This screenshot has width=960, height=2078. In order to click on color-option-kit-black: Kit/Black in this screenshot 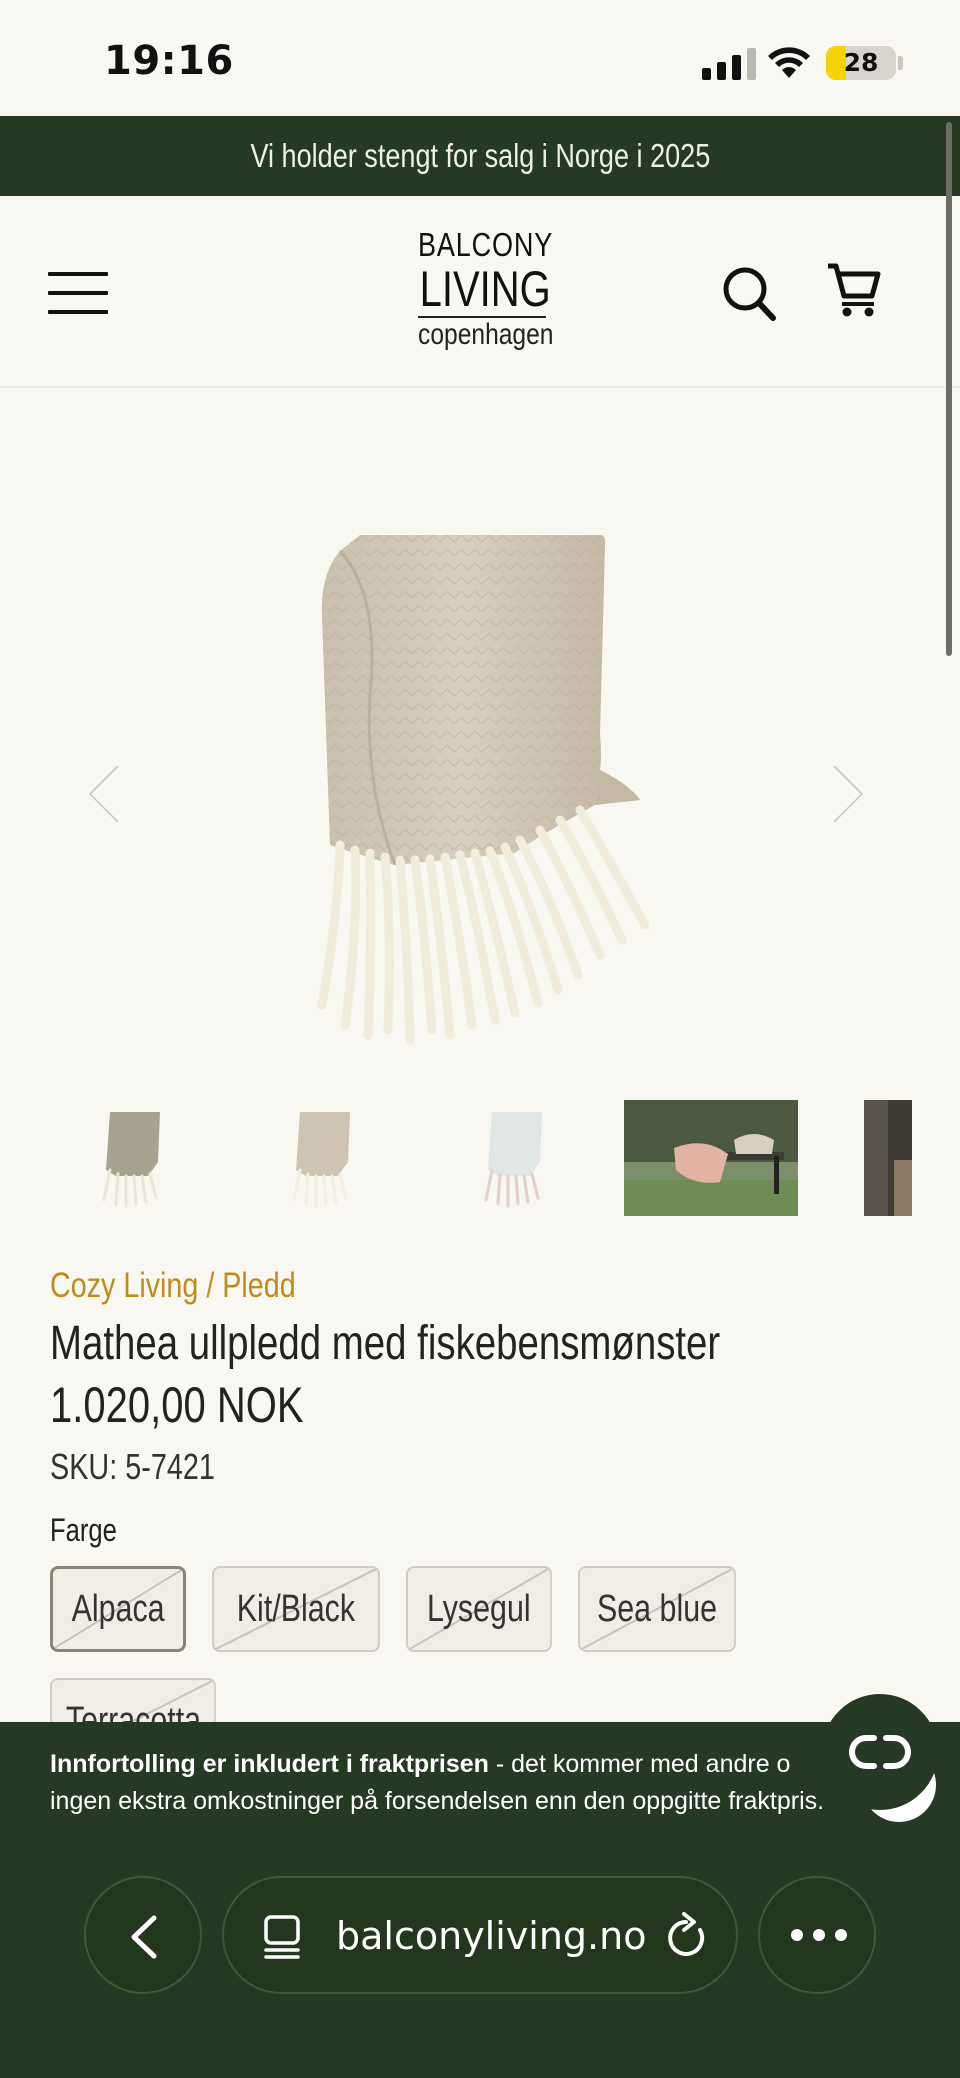, I will do `click(296, 1609)`.